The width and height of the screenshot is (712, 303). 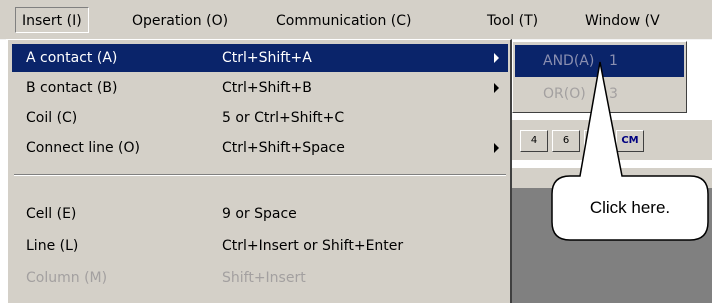 What do you see at coordinates (534, 141) in the screenshot?
I see `toolbar-button-4: 4` at bounding box center [534, 141].